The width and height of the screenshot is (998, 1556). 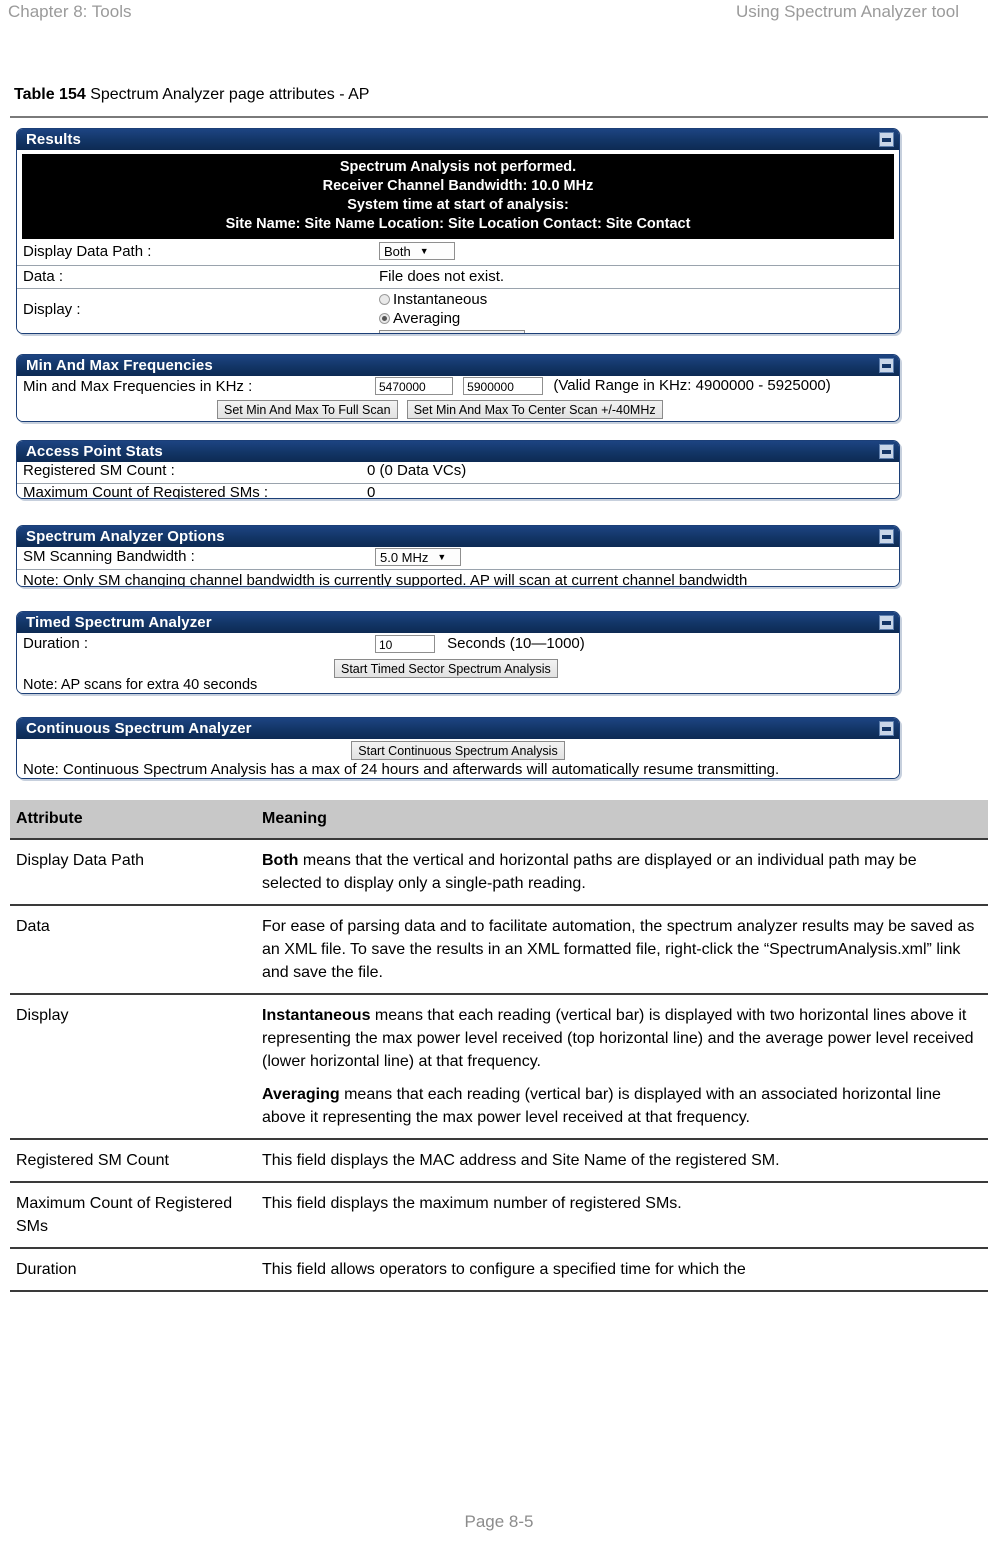 I want to click on radio-instantaneous-icon, so click(x=384, y=299).